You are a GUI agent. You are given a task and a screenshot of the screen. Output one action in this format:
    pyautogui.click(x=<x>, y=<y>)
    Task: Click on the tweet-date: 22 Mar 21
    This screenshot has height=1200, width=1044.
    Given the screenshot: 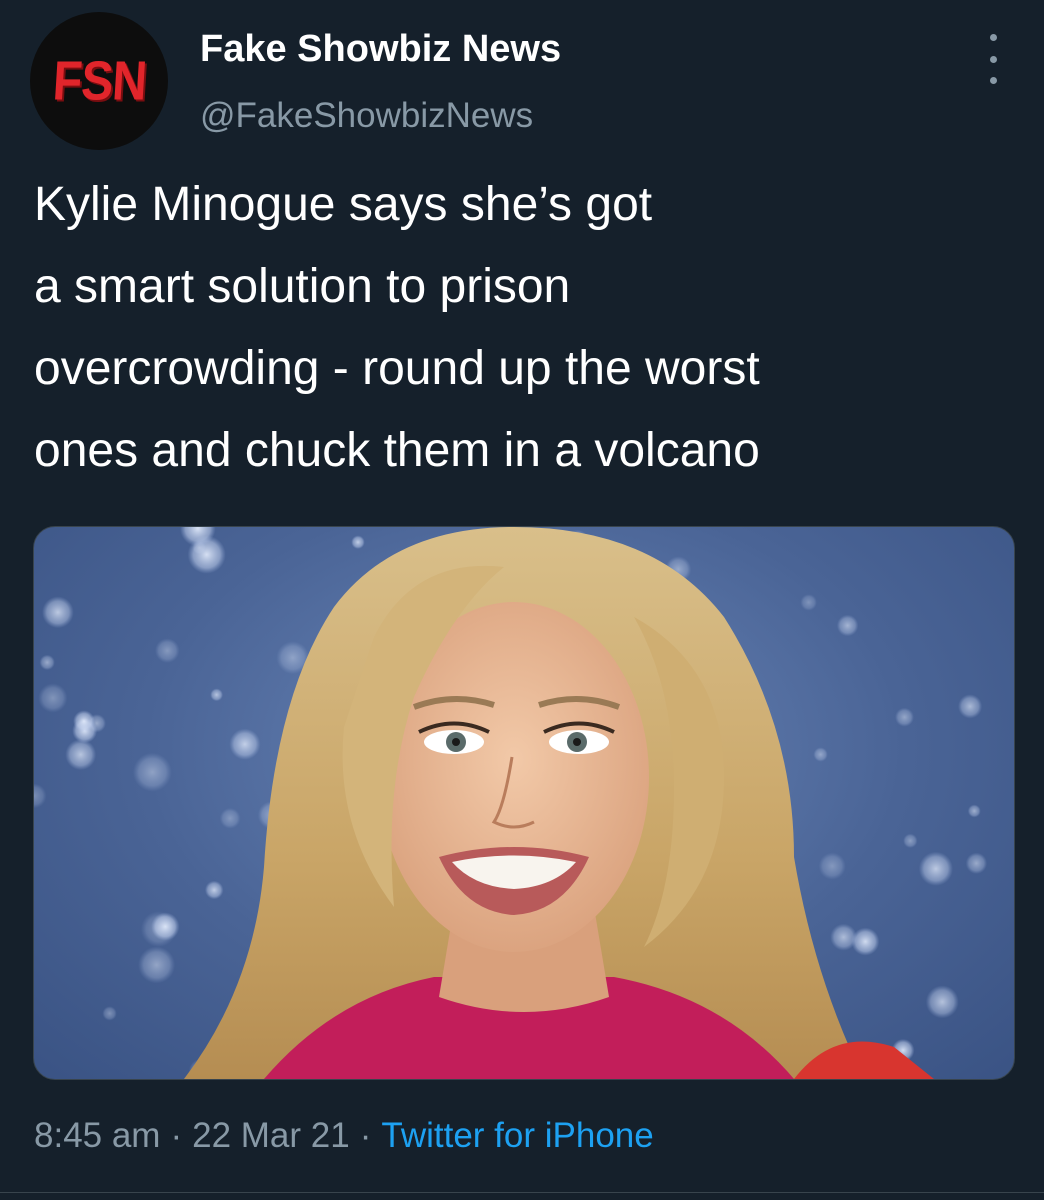 What is the action you would take?
    pyautogui.click(x=271, y=1135)
    